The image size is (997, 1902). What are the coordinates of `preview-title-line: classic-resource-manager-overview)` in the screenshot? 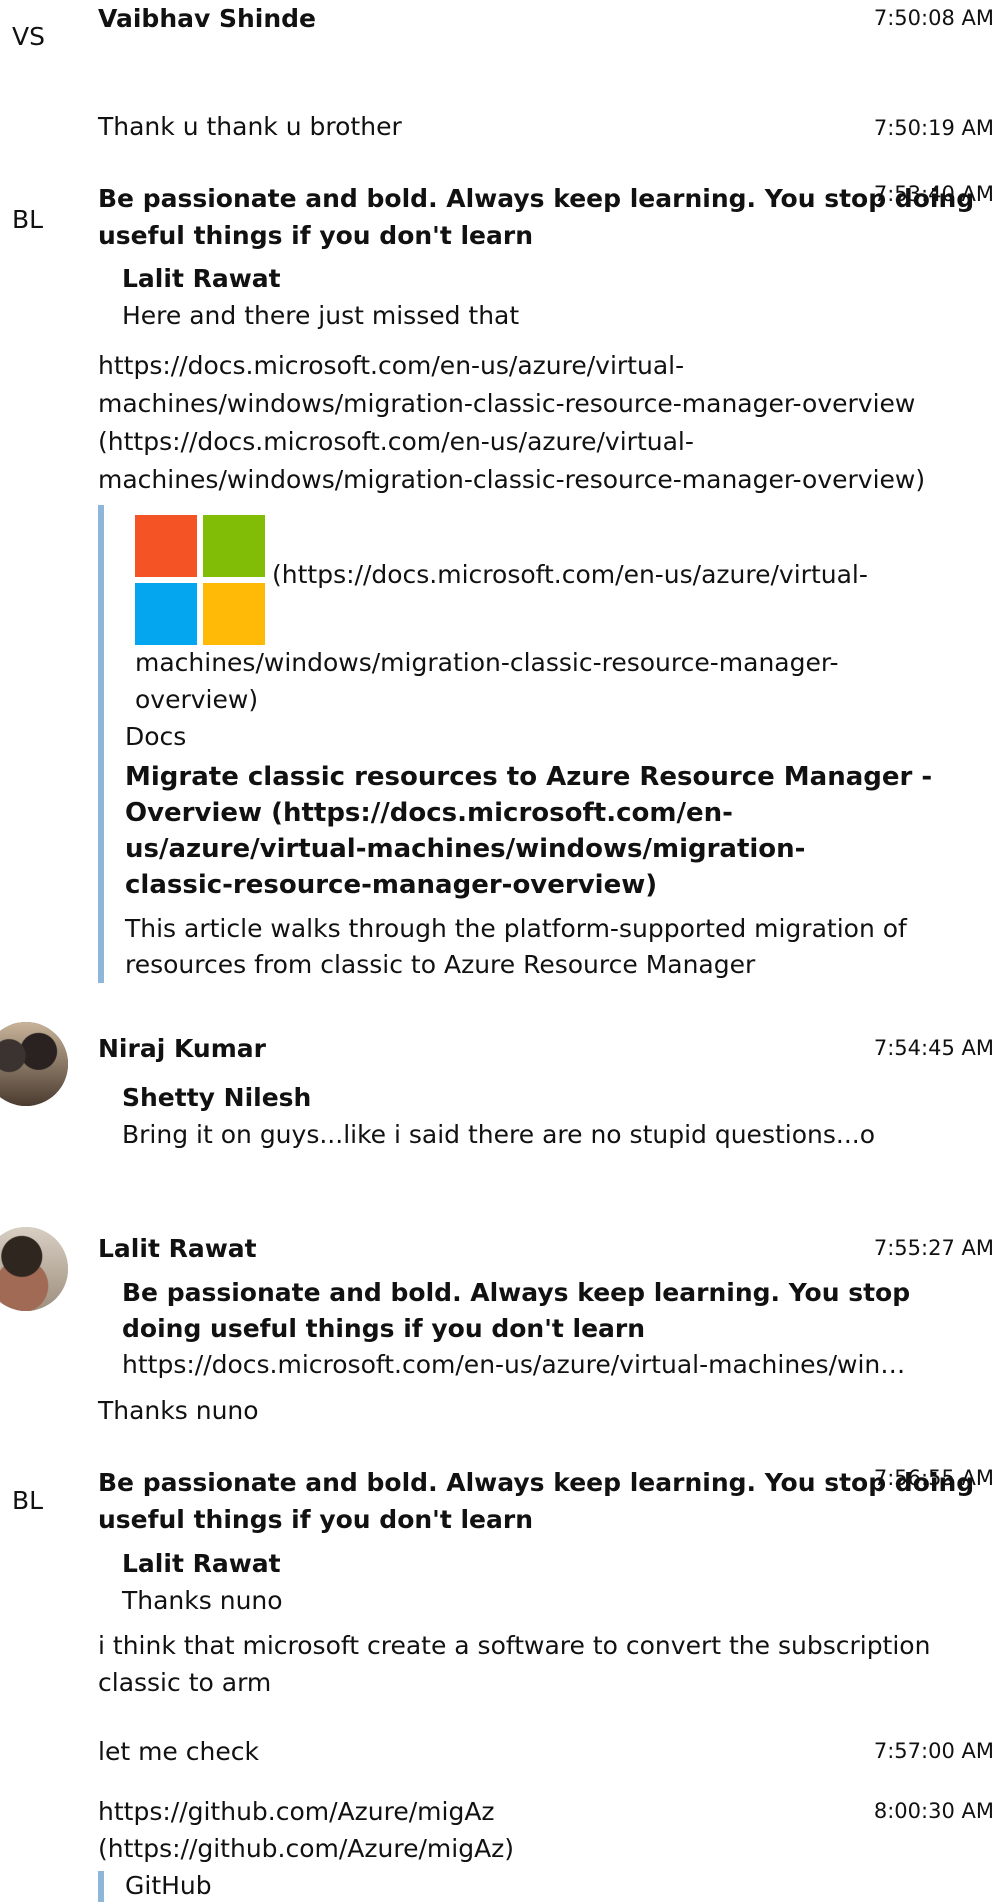 It's located at (391, 885).